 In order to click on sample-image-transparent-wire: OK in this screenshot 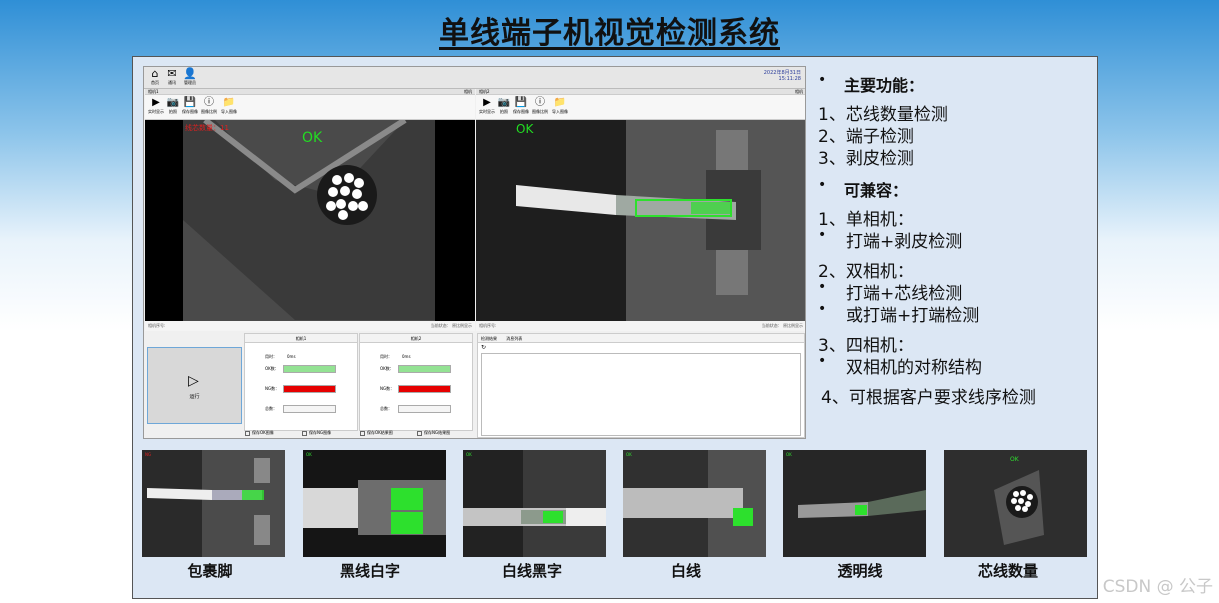, I will do `click(854, 503)`.